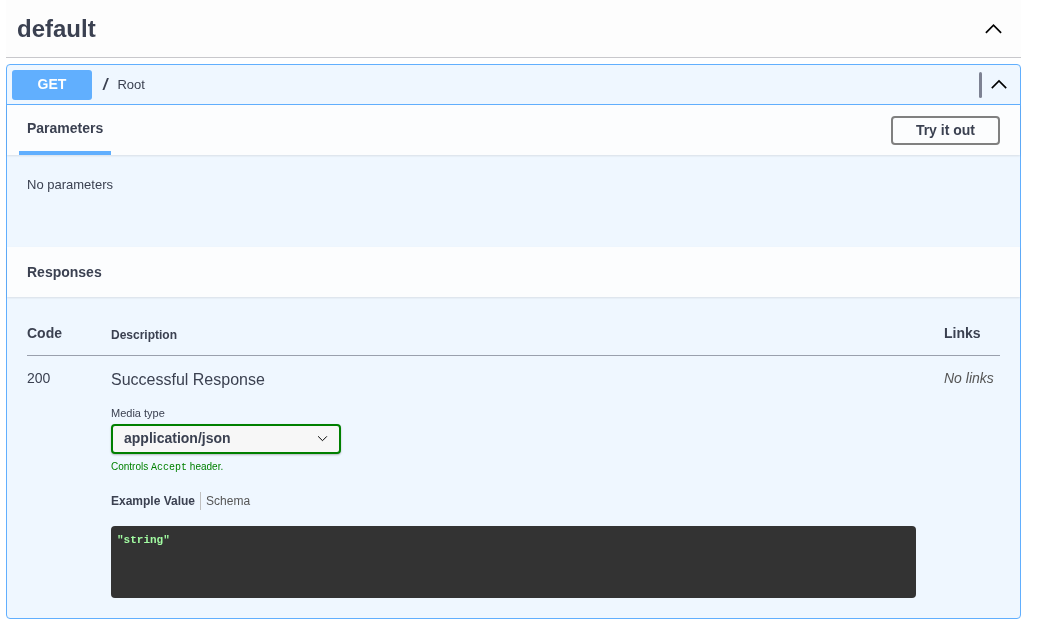 This screenshot has height=622, width=1047. What do you see at coordinates (52, 84) in the screenshot?
I see `method-badge: GET` at bounding box center [52, 84].